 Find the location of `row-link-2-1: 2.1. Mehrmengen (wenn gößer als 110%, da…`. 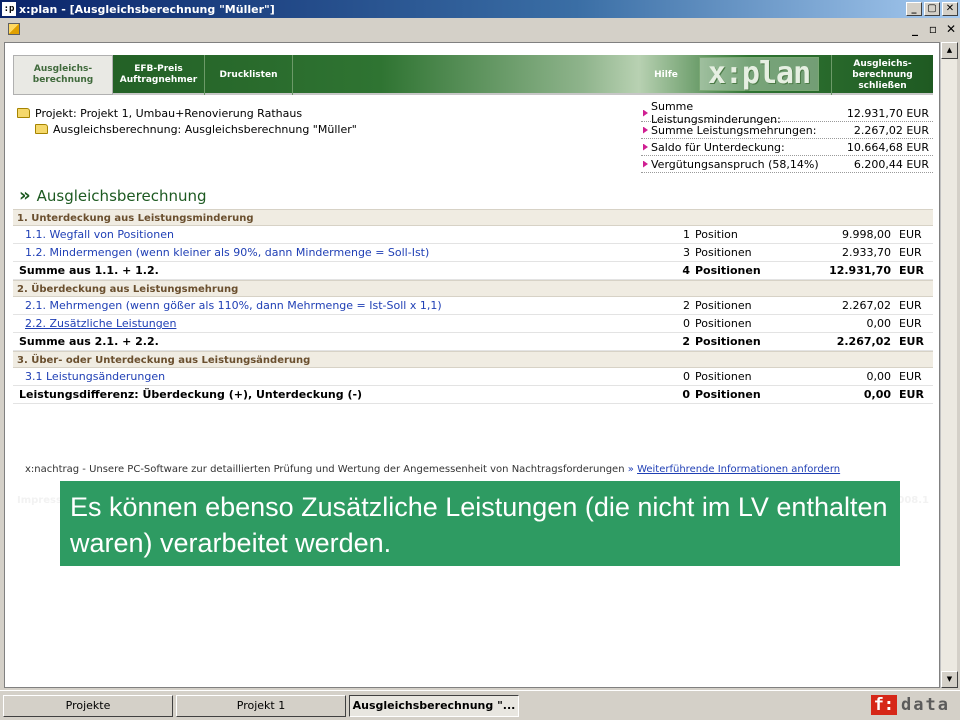

row-link-2-1: 2.1. Mehrmengen (wenn gößer als 110%, da… is located at coordinates (346, 305).